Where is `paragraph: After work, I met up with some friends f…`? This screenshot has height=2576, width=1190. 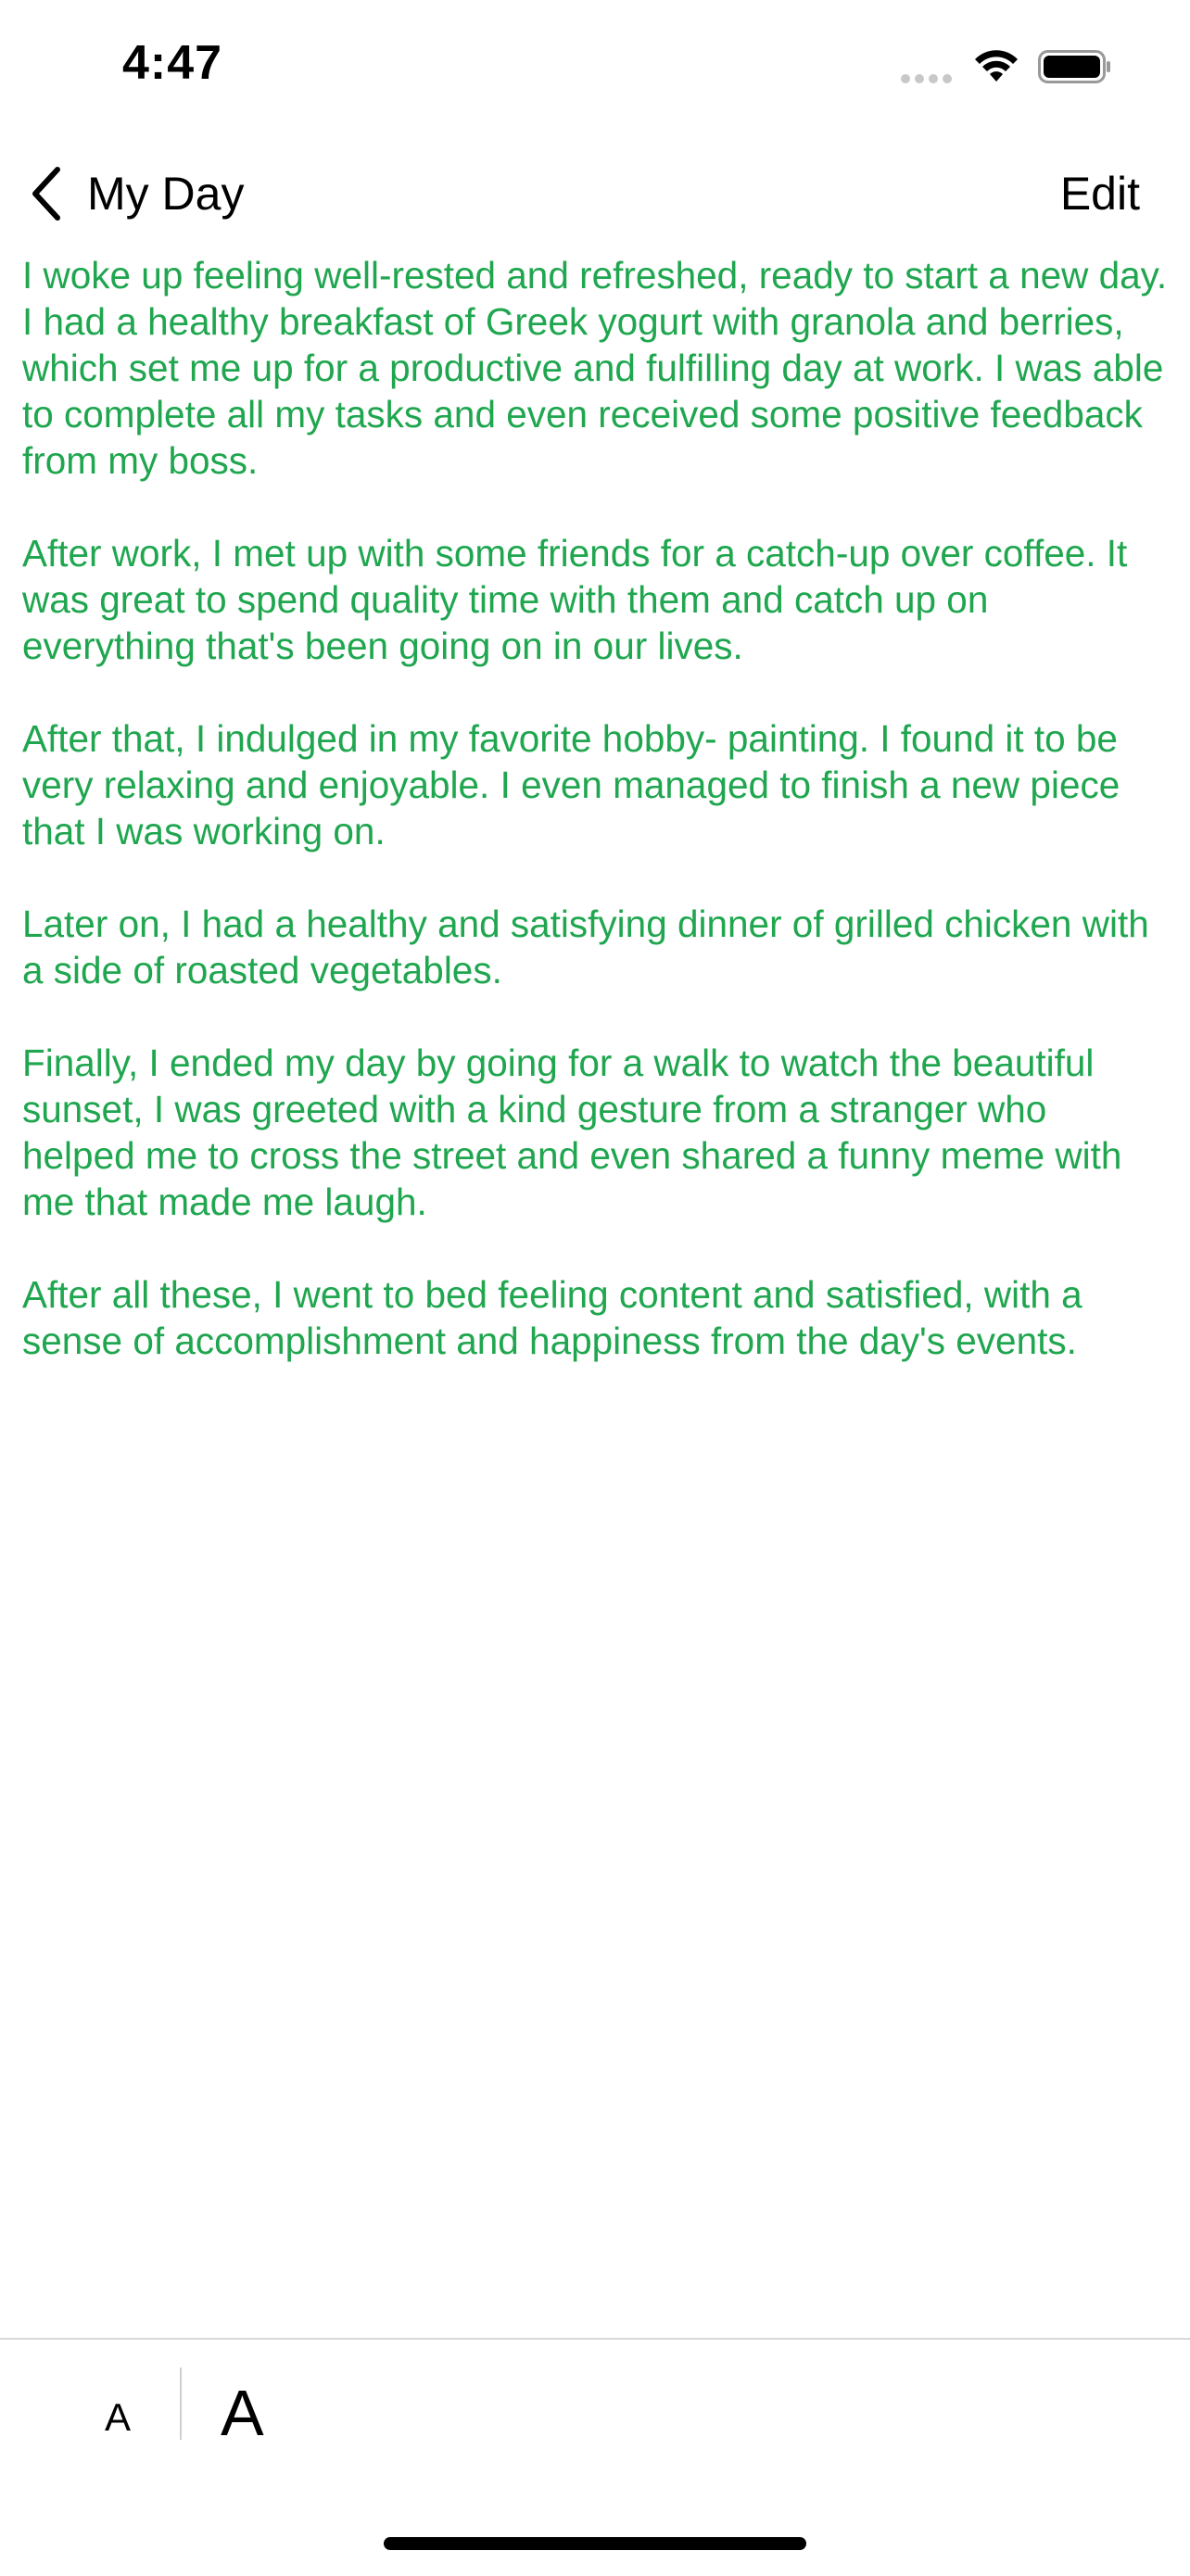
paragraph: After work, I met up with some friends f… is located at coordinates (575, 600).